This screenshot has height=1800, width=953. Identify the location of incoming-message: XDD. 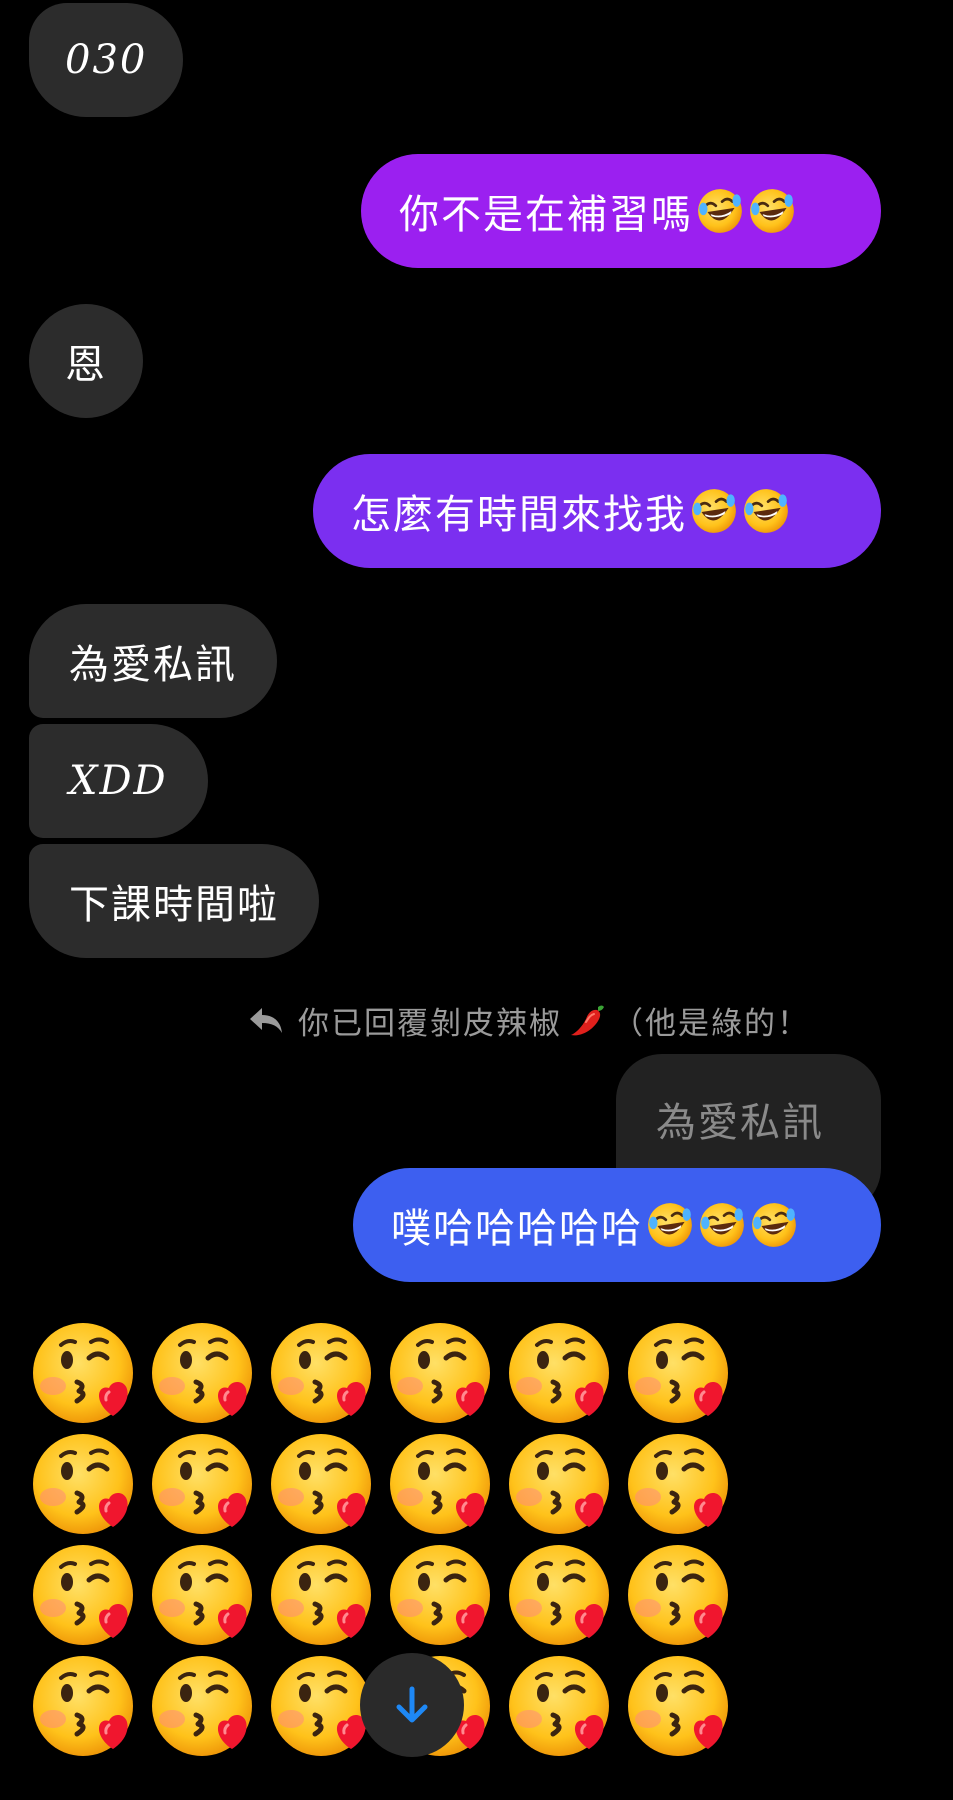
(118, 781).